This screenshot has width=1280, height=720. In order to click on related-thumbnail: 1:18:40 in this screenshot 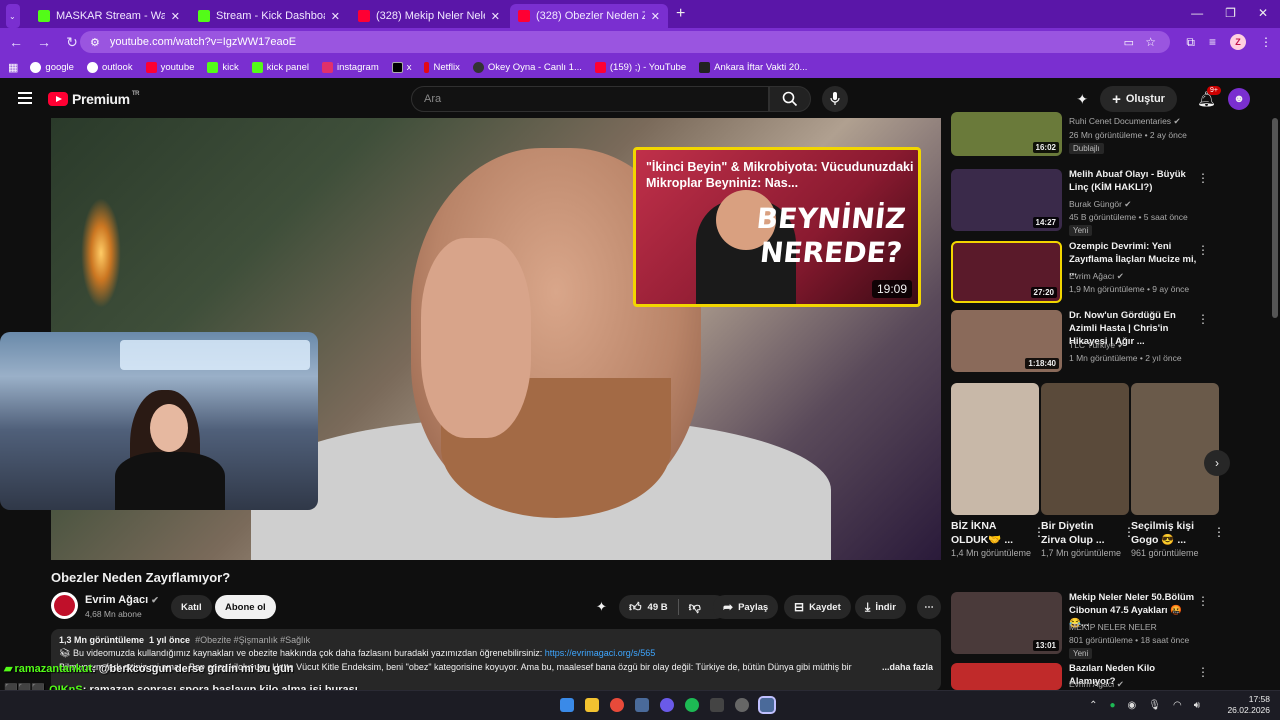, I will do `click(1006, 341)`.